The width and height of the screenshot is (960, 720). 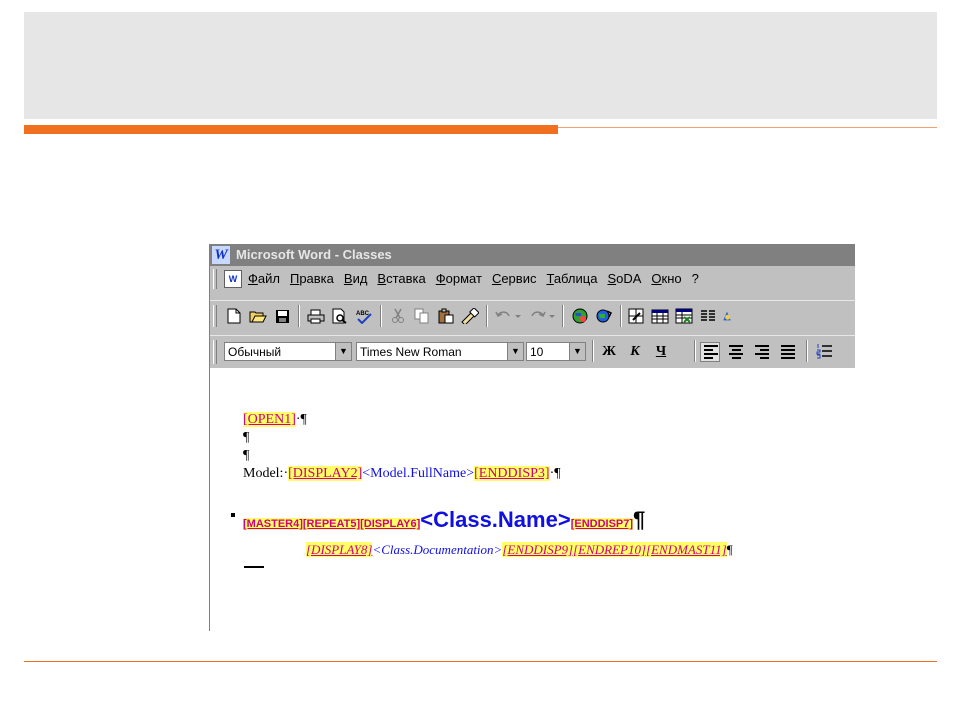 I want to click on field-expression: <Class.Documentation>, so click(x=437, y=549).